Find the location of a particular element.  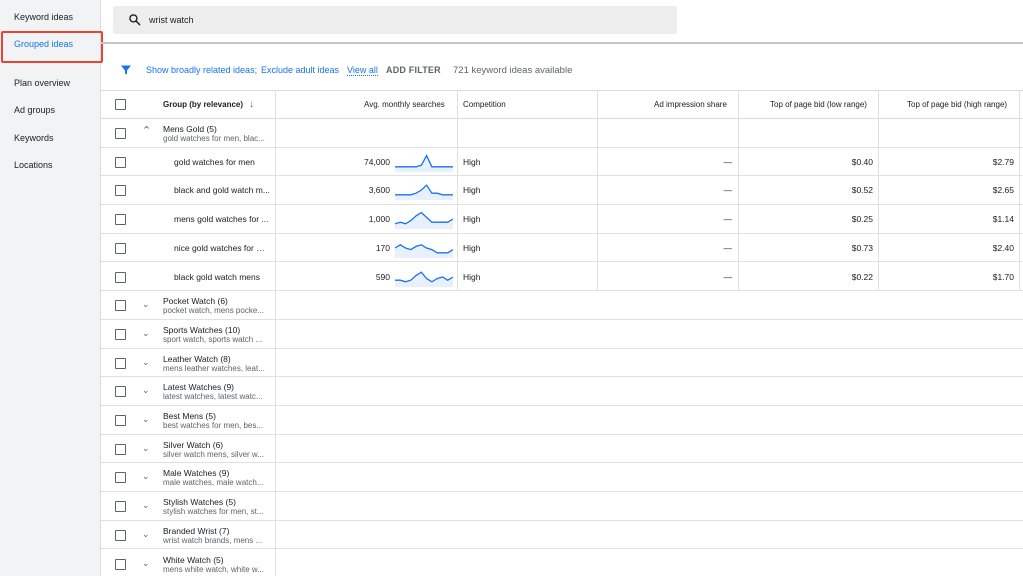

filter-icon is located at coordinates (126, 70).